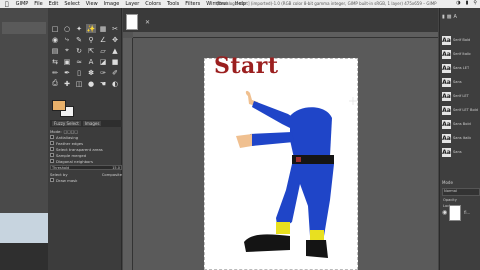  What do you see at coordinates (267, 243) in the screenshot?
I see `left-shoe` at bounding box center [267, 243].